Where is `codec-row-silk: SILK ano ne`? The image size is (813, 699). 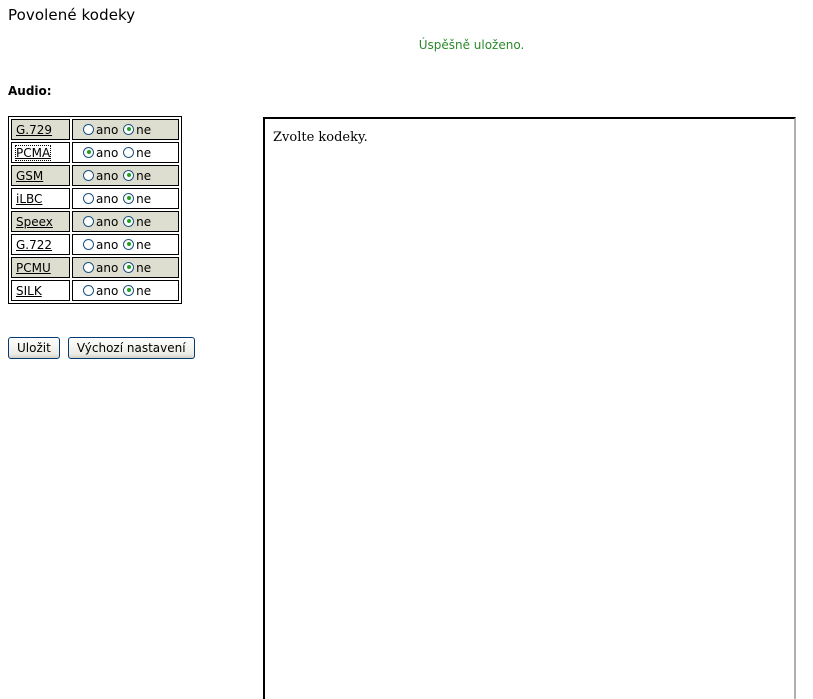
codec-row-silk: SILK ano ne is located at coordinates (95, 290).